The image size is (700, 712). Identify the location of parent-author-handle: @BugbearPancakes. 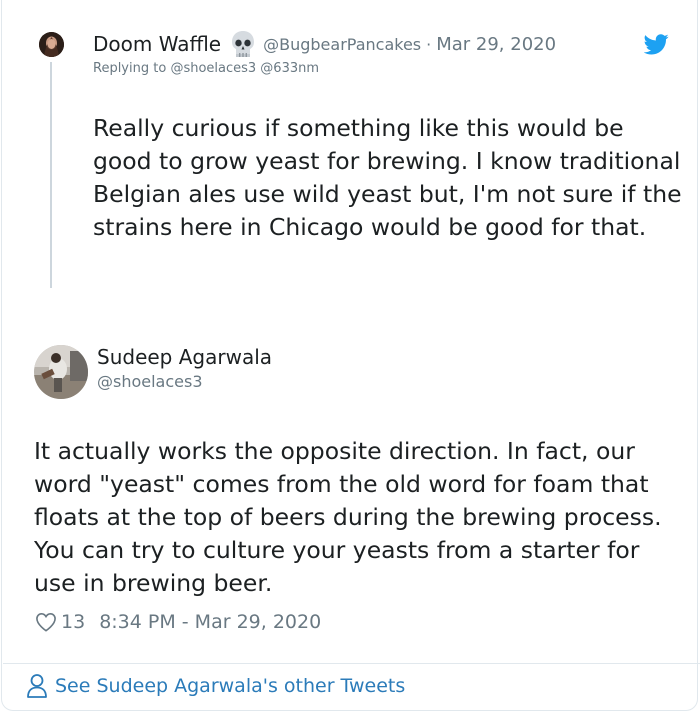
(342, 44).